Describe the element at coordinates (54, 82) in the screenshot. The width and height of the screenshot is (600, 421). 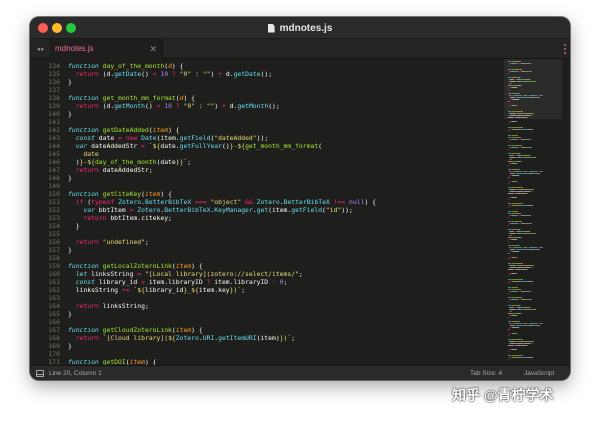
I see `line-number: 136` at that location.